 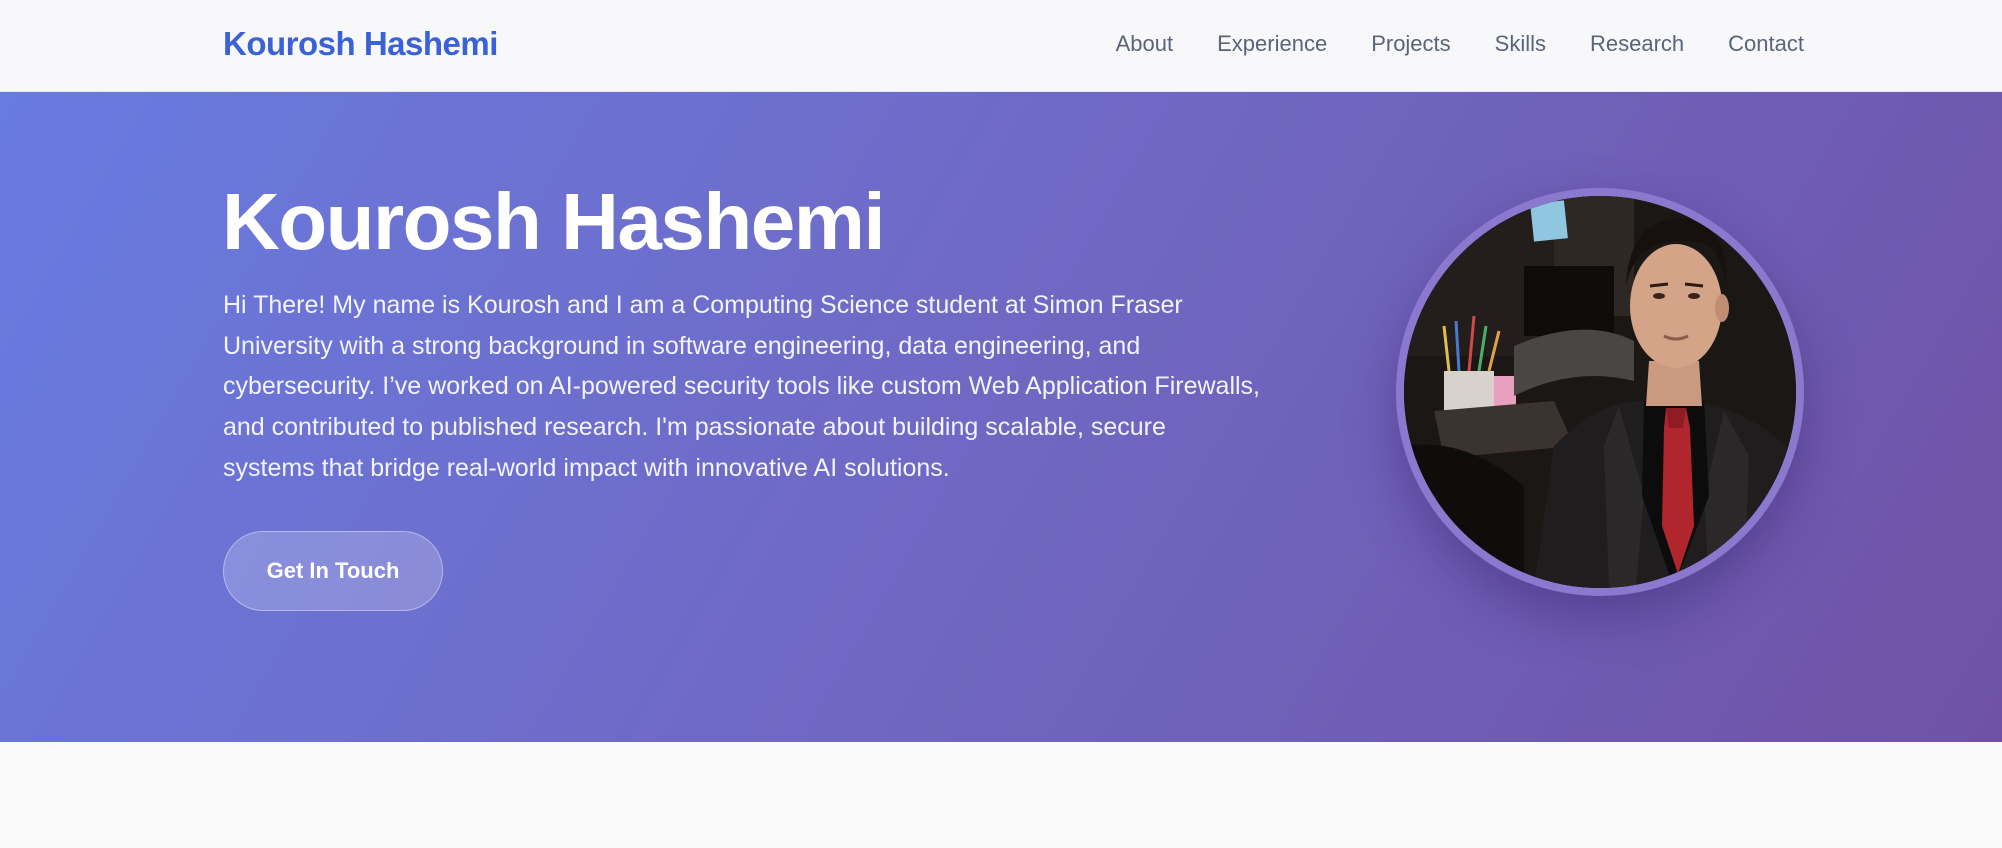 What do you see at coordinates (1145, 44) in the screenshot?
I see `nav-link-about: About` at bounding box center [1145, 44].